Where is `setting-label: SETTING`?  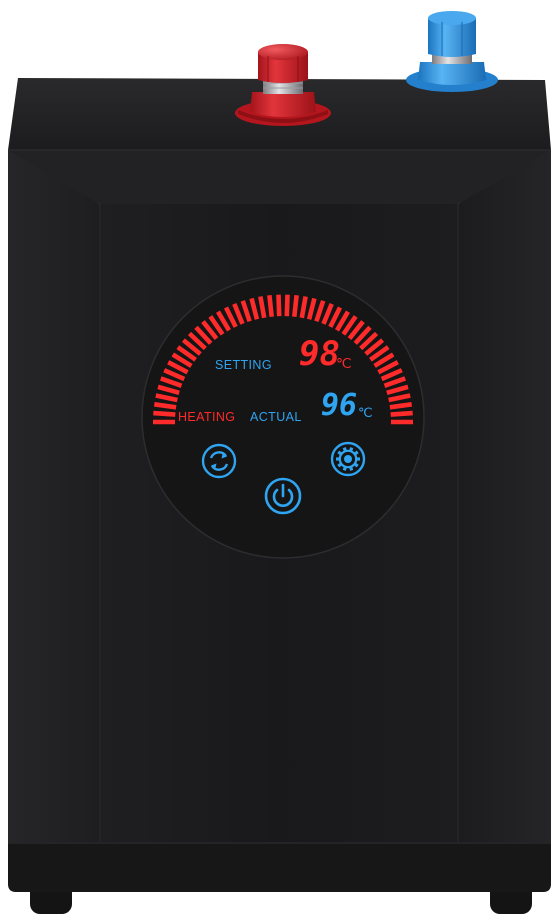
setting-label: SETTING is located at coordinates (243, 365).